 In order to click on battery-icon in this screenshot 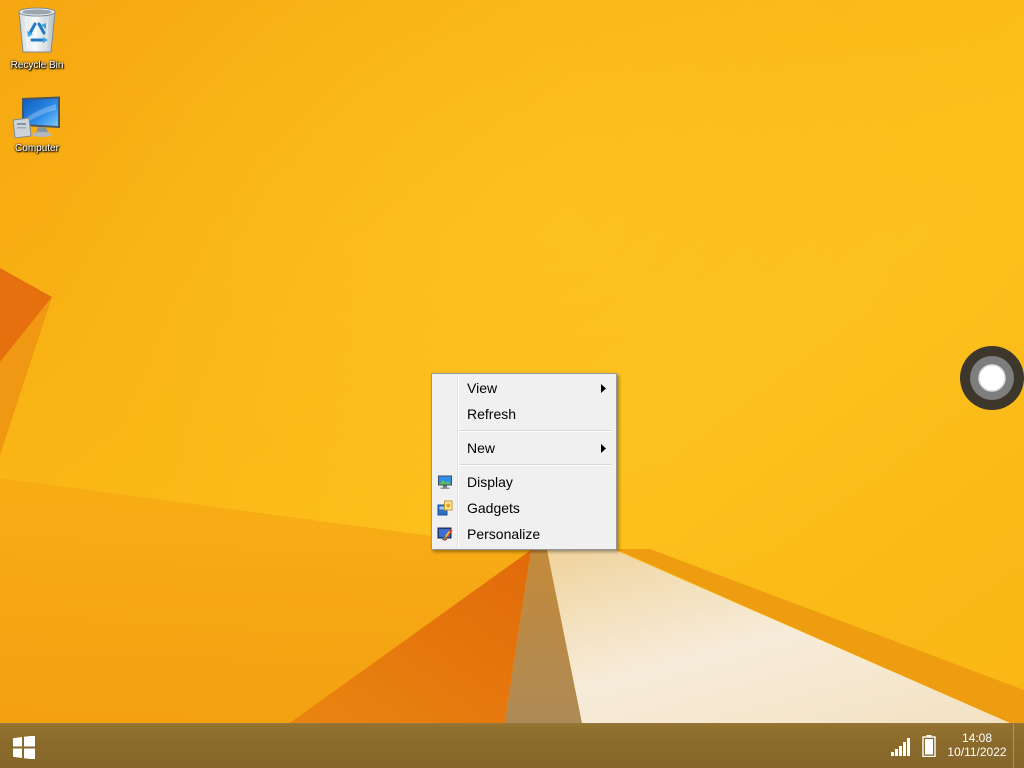, I will do `click(929, 746)`.